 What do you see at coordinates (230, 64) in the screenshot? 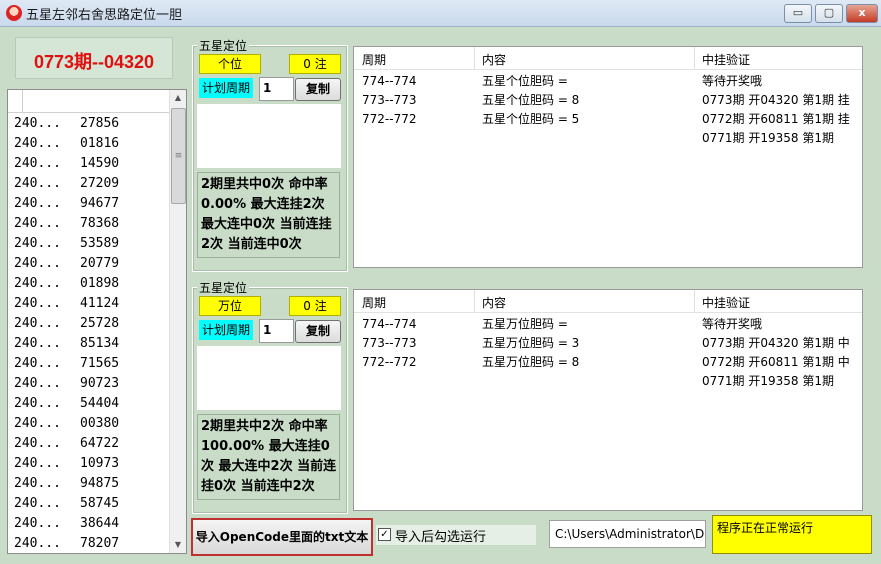
I see `position-box: 个位` at bounding box center [230, 64].